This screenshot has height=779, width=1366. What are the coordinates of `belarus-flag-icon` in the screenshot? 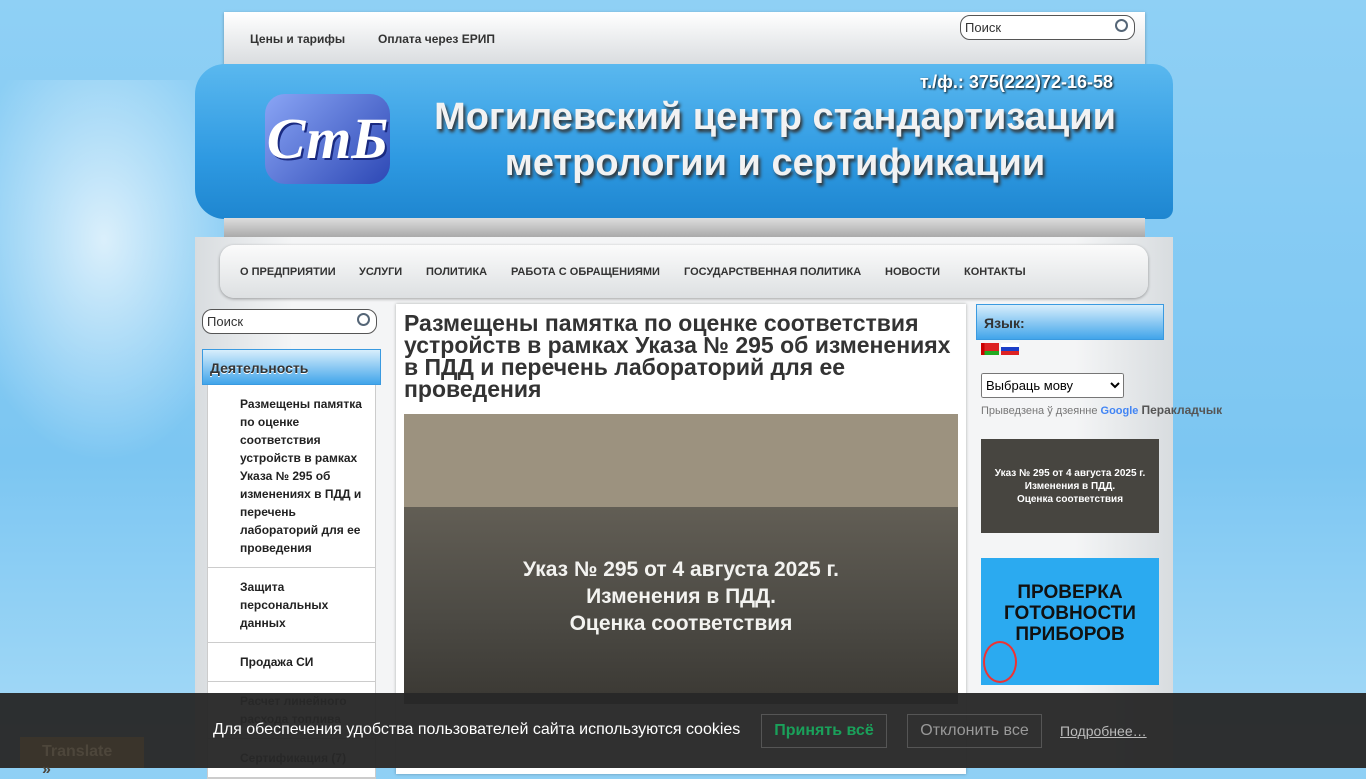 It's located at (990, 349).